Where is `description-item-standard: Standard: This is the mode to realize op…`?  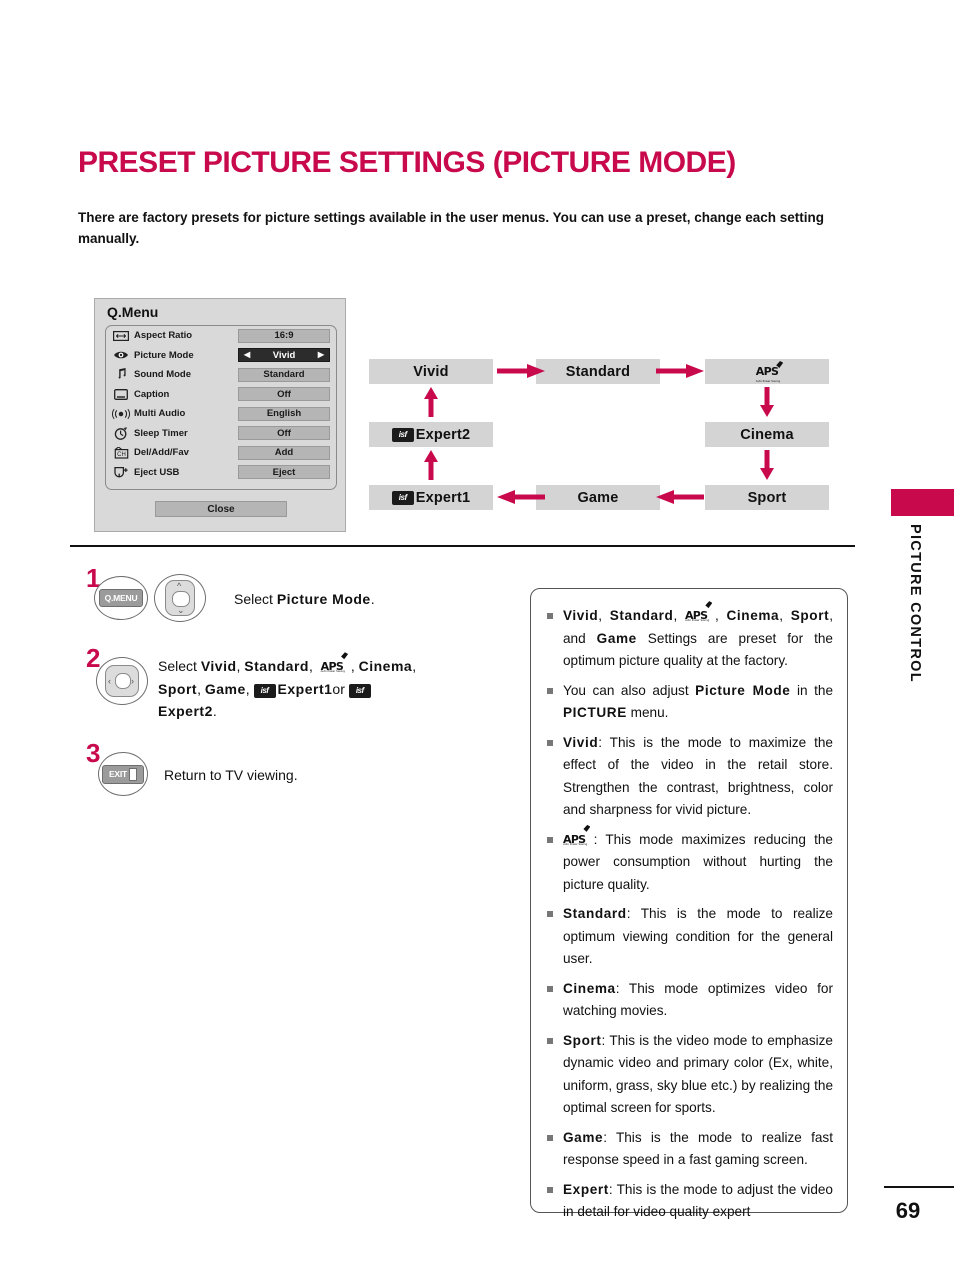
description-item-standard: Standard: This is the mode to realize op… is located at coordinates (689, 937).